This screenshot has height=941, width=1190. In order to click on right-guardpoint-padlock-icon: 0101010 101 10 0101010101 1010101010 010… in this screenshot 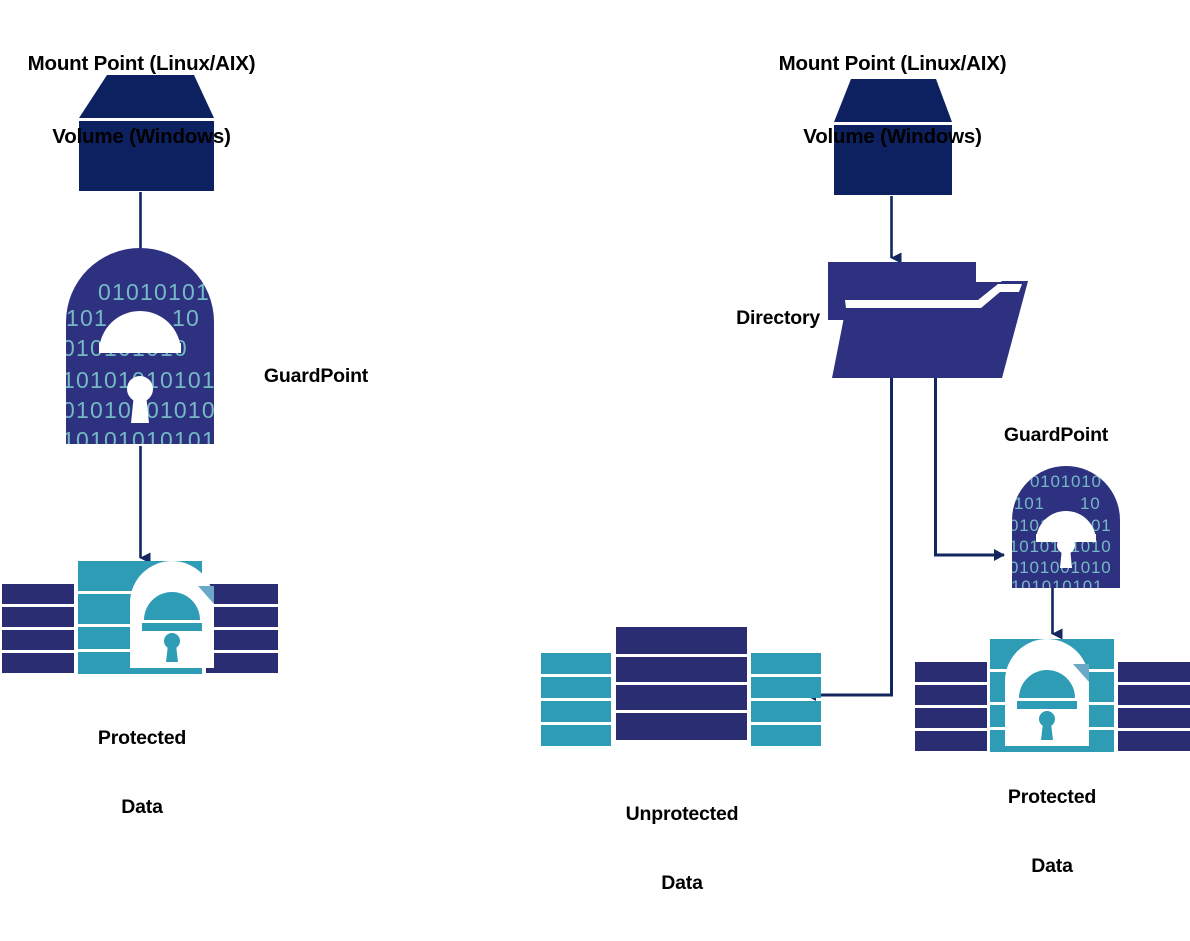, I will do `click(1065, 531)`.